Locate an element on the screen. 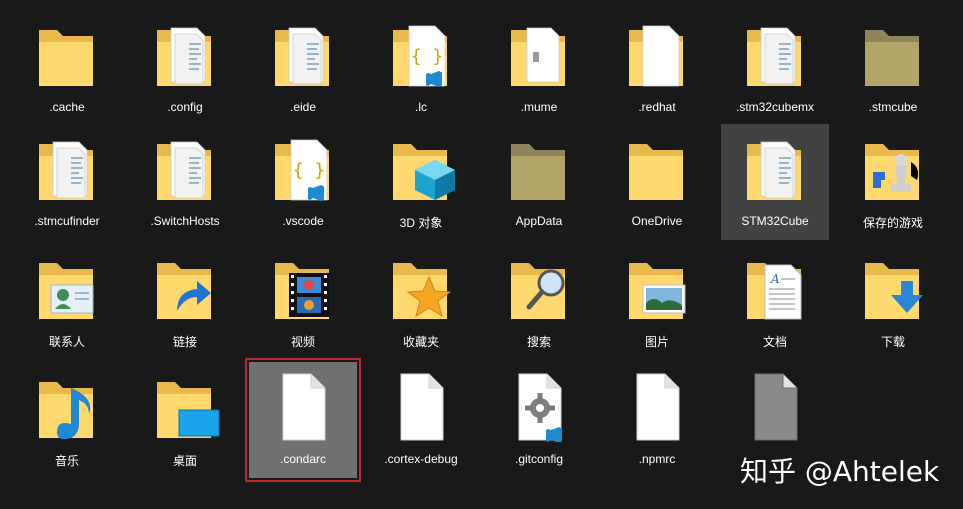  file-item: .config is located at coordinates (185, 68).